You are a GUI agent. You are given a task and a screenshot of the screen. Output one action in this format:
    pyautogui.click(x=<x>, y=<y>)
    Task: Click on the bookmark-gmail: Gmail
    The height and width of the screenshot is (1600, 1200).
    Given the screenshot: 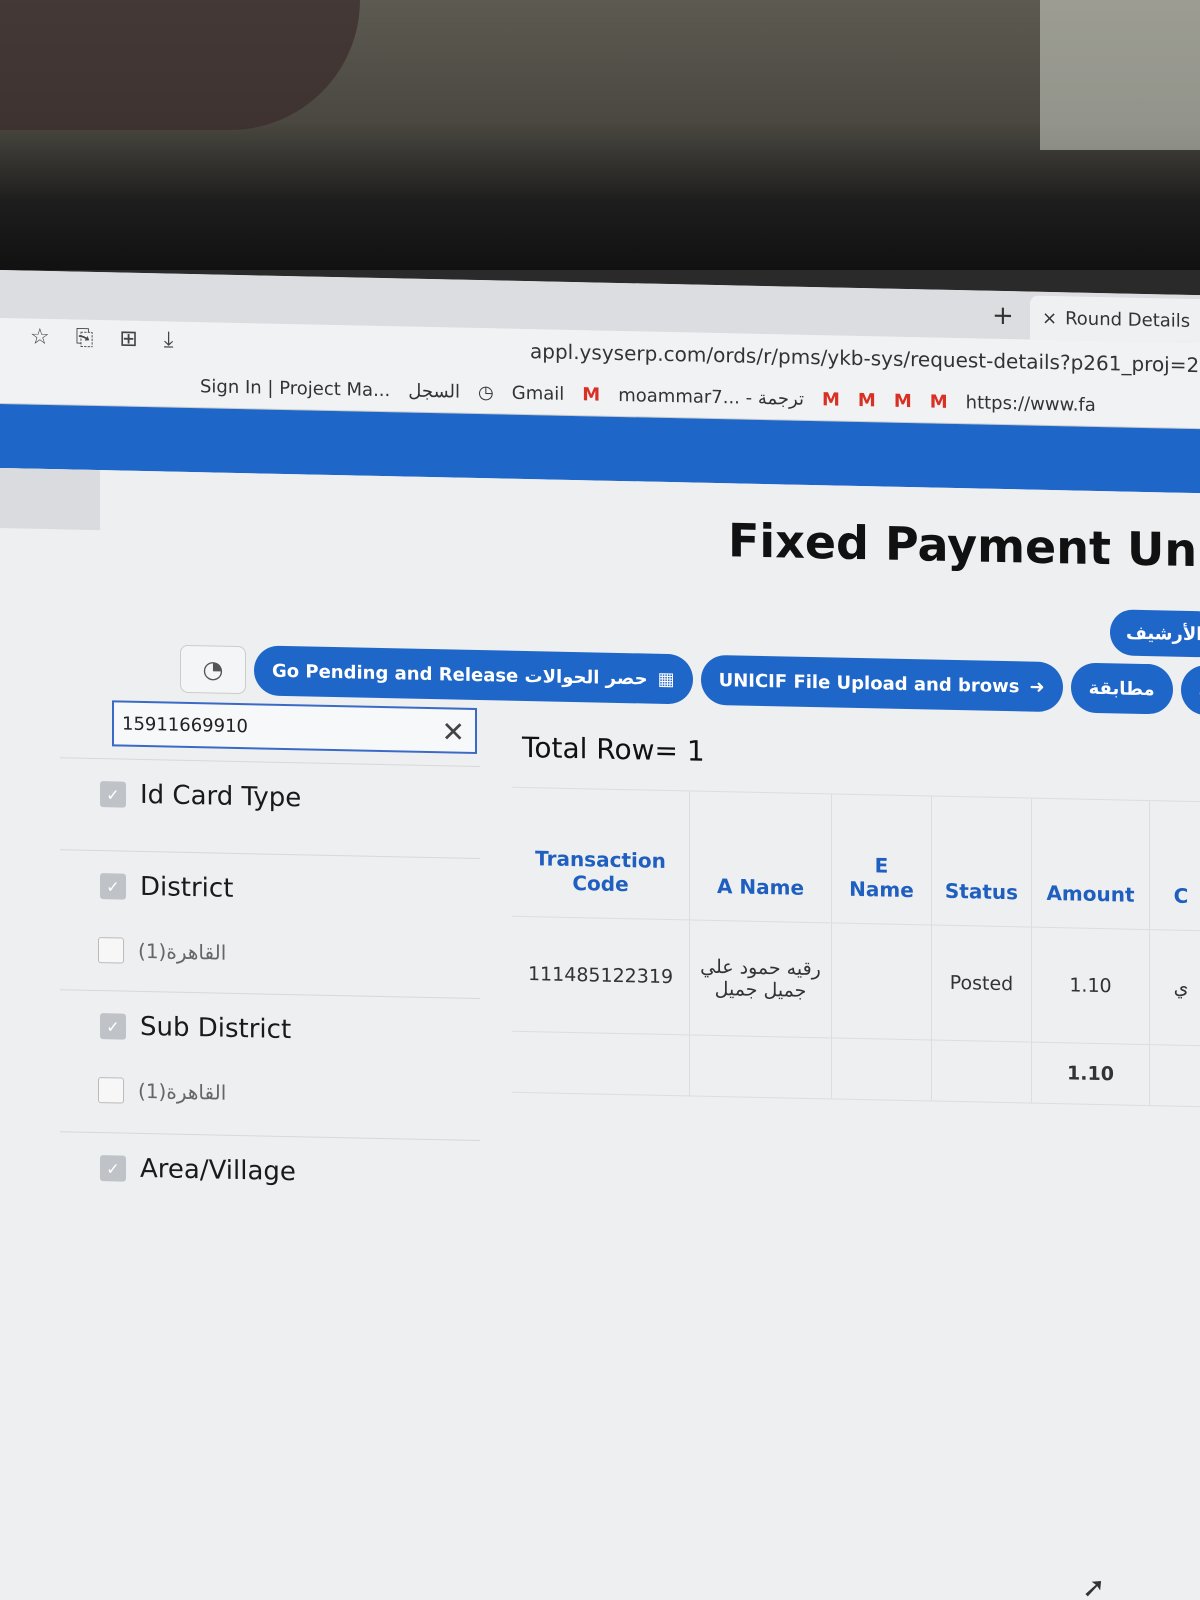 What is the action you would take?
    pyautogui.click(x=538, y=394)
    